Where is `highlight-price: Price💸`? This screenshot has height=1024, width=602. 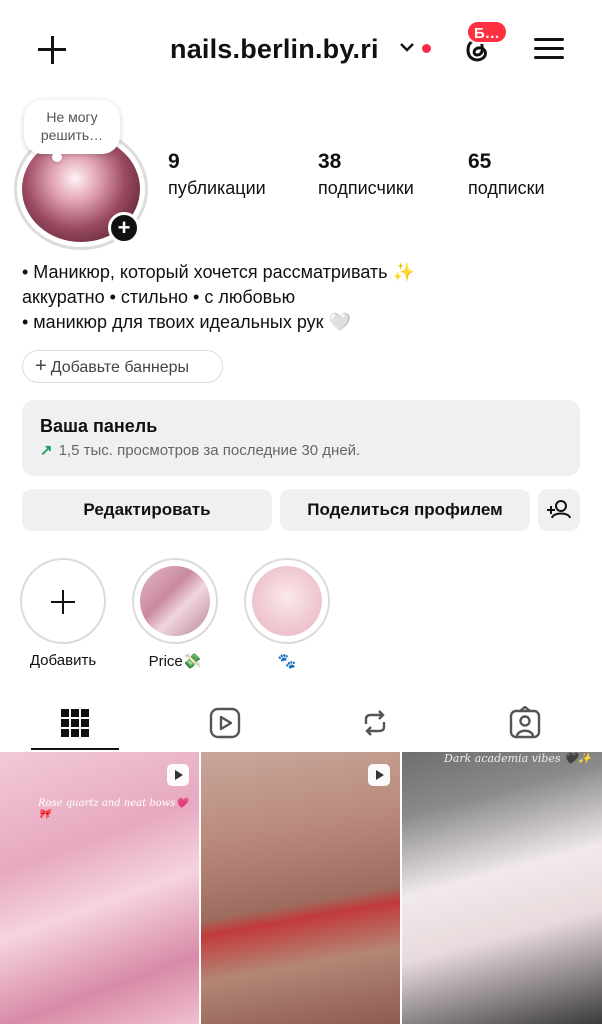 highlight-price: Price💸 is located at coordinates (175, 614).